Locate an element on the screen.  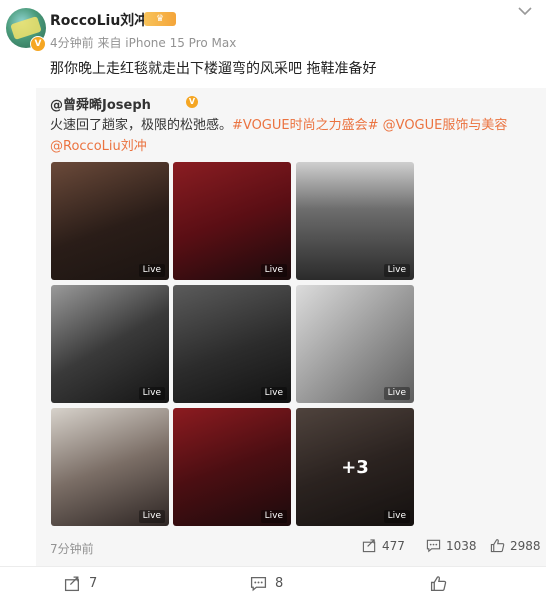
repost-author: @曾舜晞Joseph is located at coordinates (100, 103).